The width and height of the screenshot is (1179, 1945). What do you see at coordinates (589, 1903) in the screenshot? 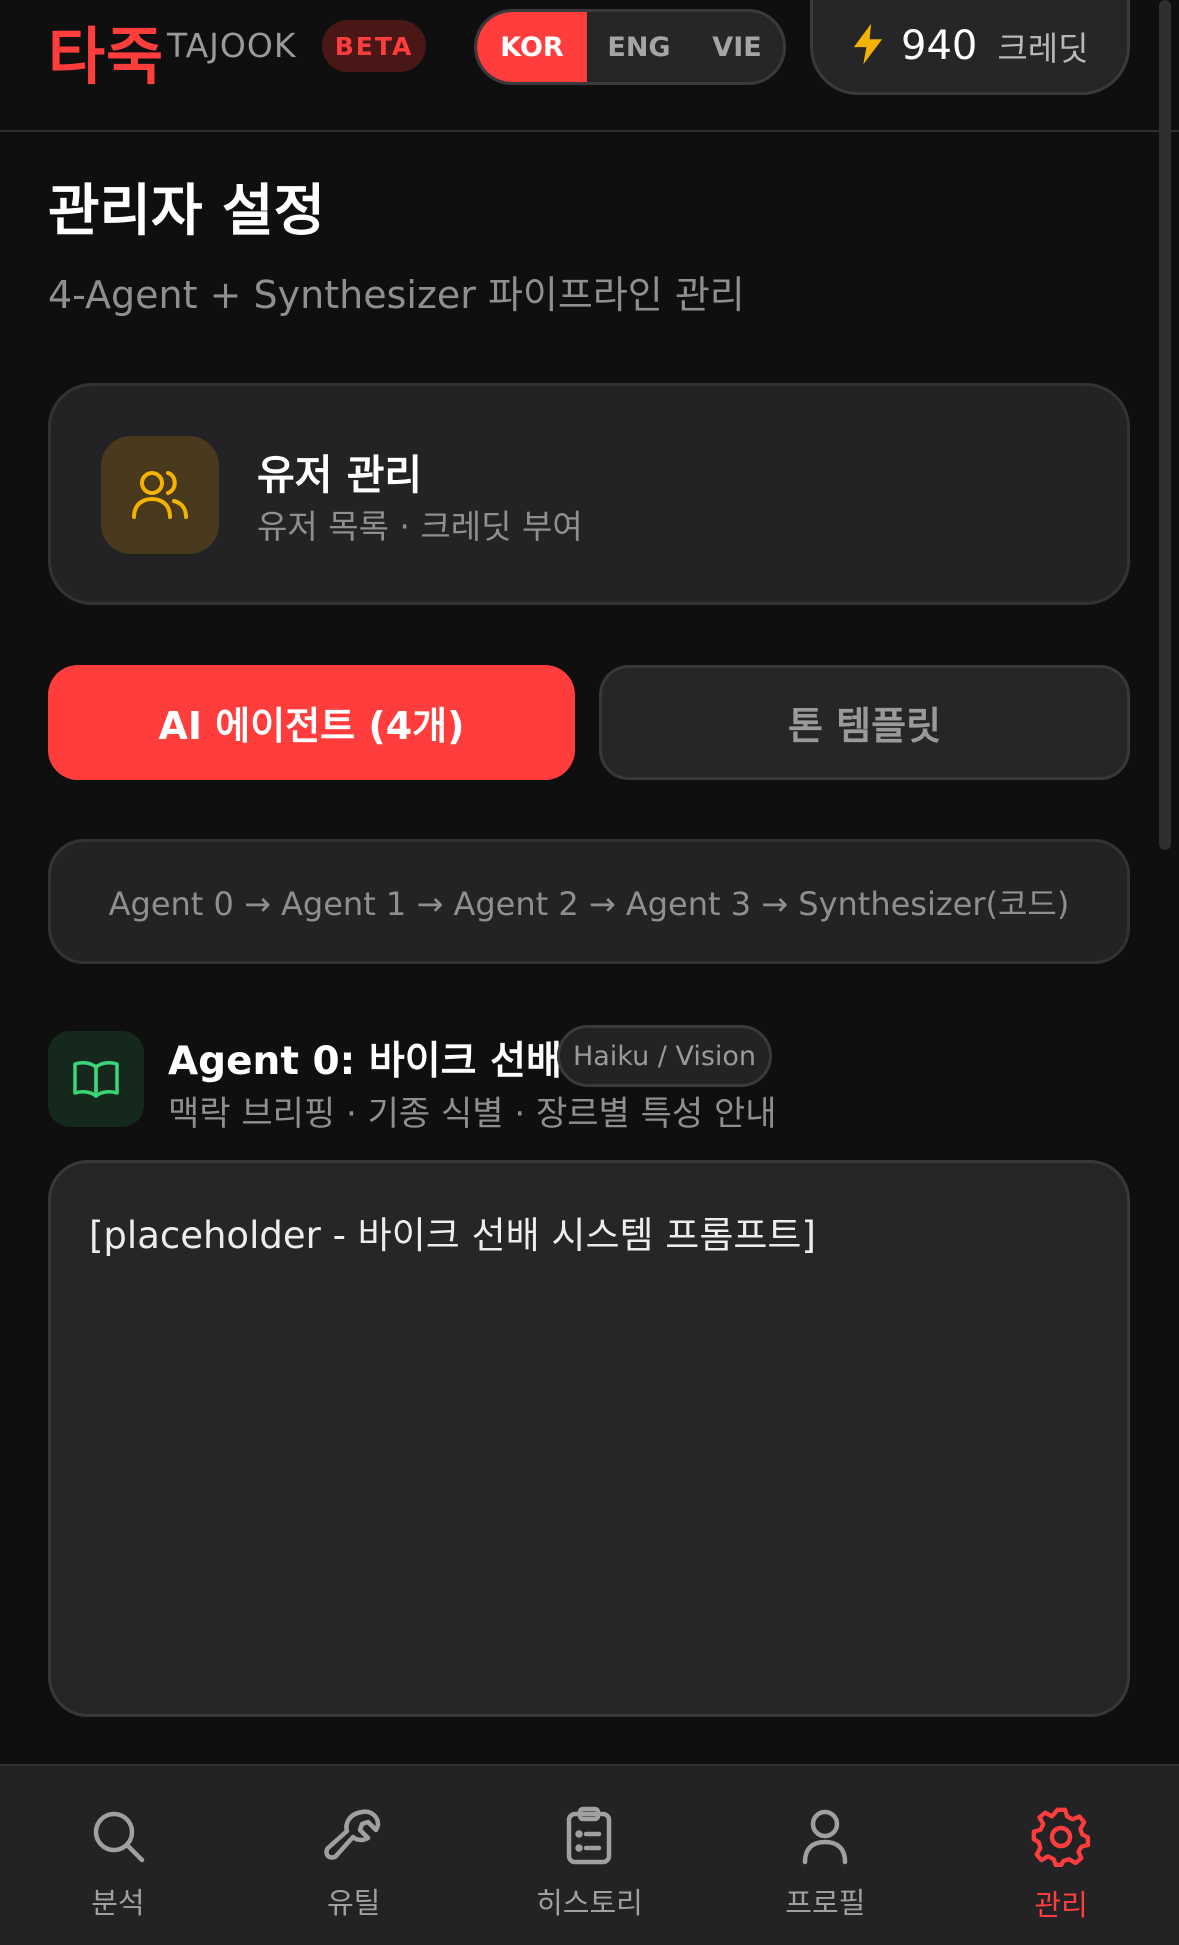
I see `nav-label: 히스토리` at bounding box center [589, 1903].